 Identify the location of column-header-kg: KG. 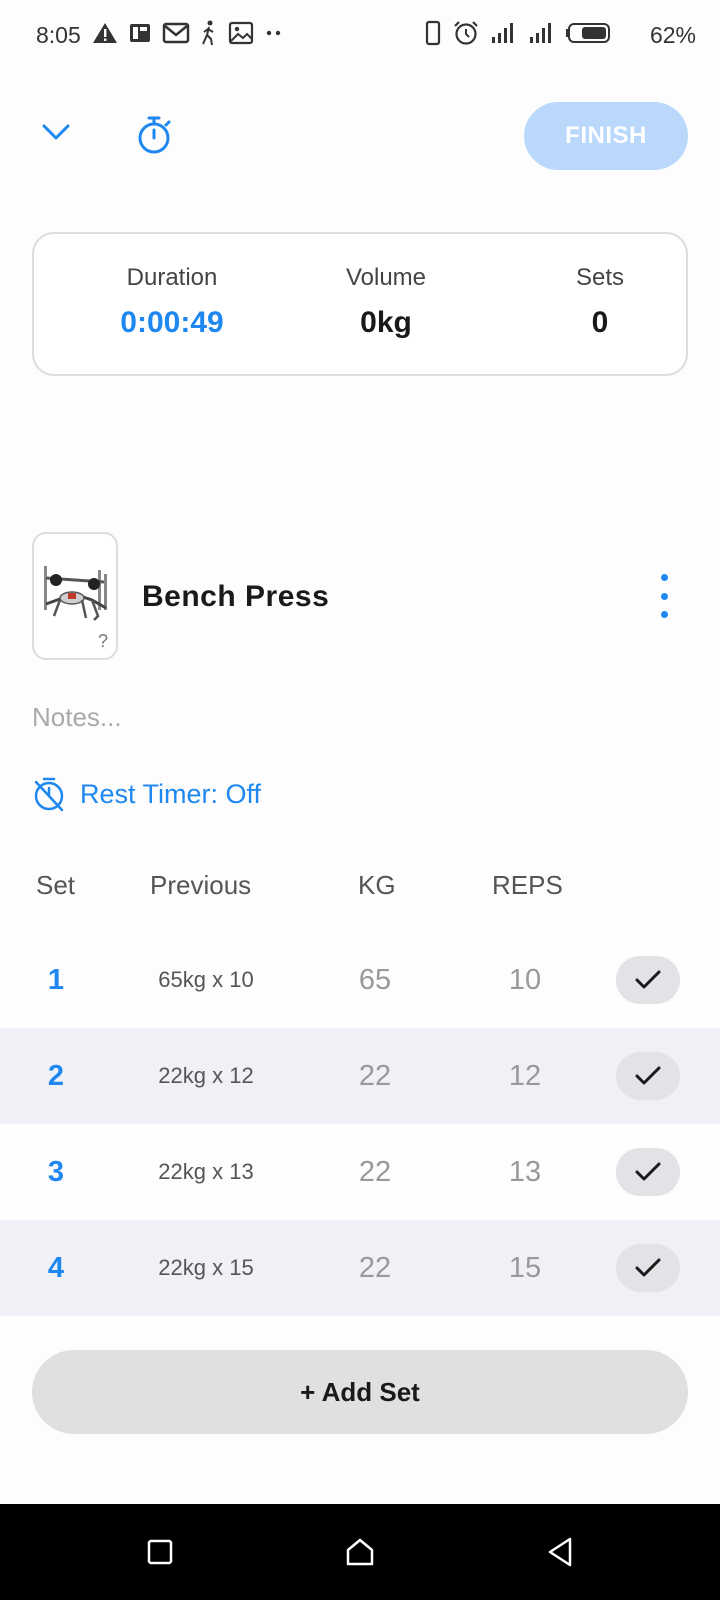
(377, 885).